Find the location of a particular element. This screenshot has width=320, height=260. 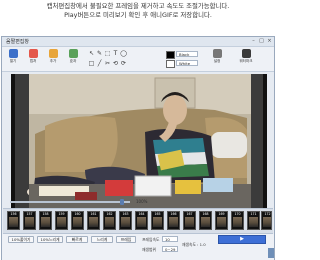

effect-icon is located at coordinates (73, 53).